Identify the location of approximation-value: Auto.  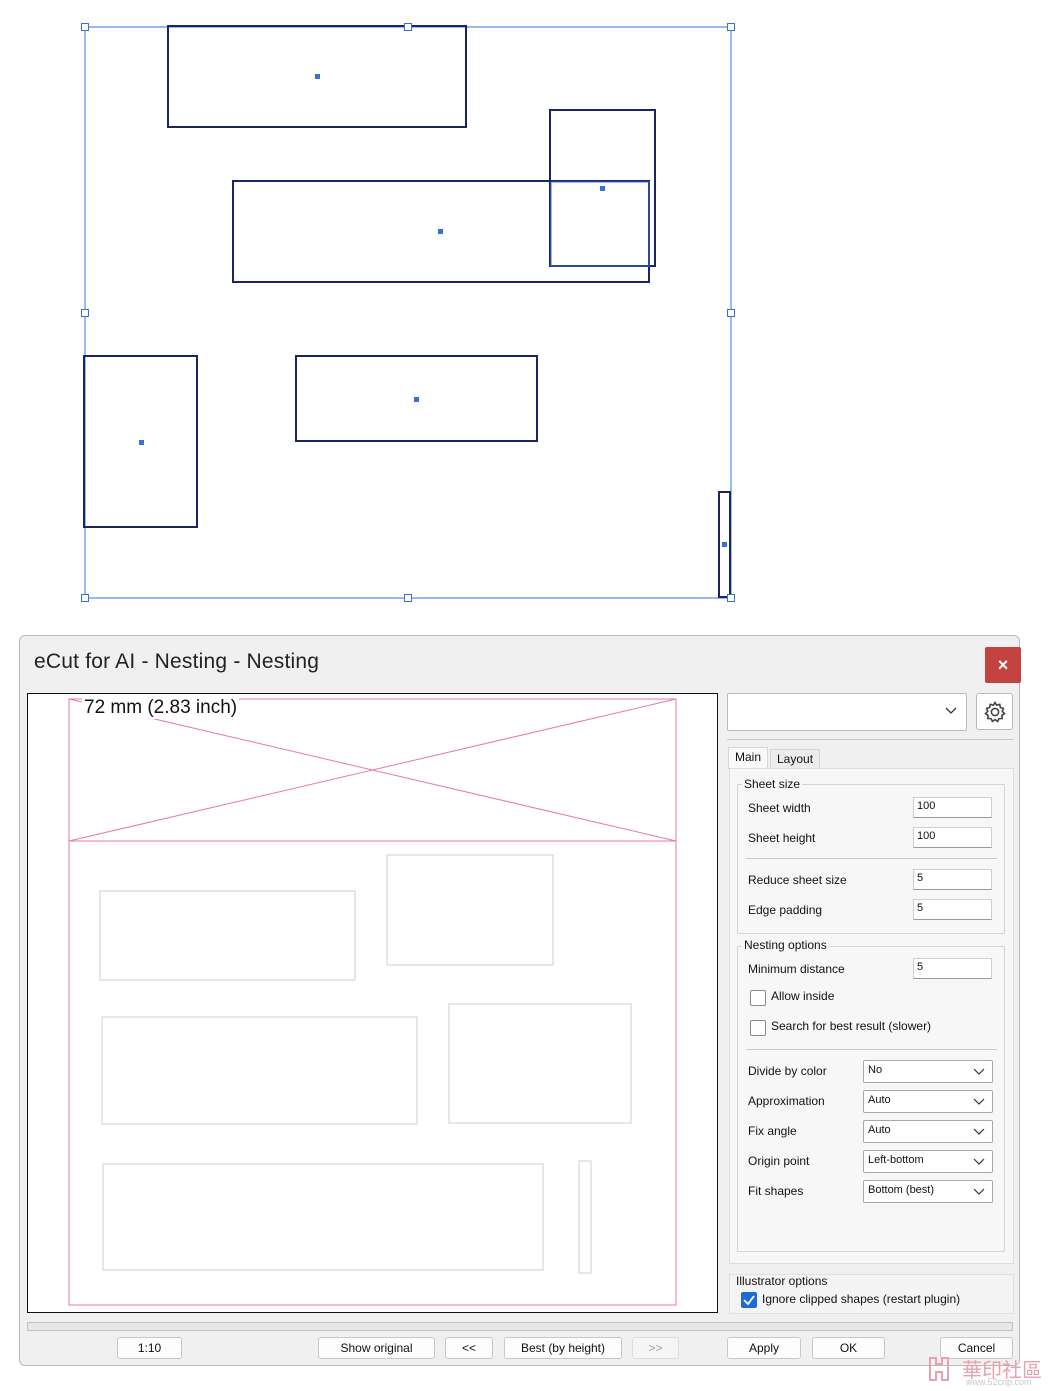
(879, 1100).